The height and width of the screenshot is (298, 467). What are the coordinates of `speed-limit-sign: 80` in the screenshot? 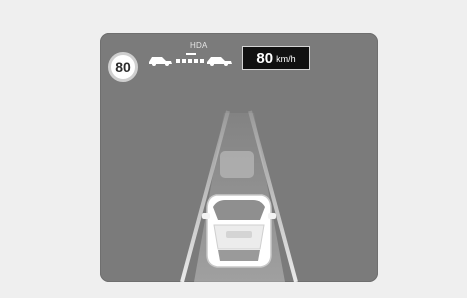 It's located at (123, 67).